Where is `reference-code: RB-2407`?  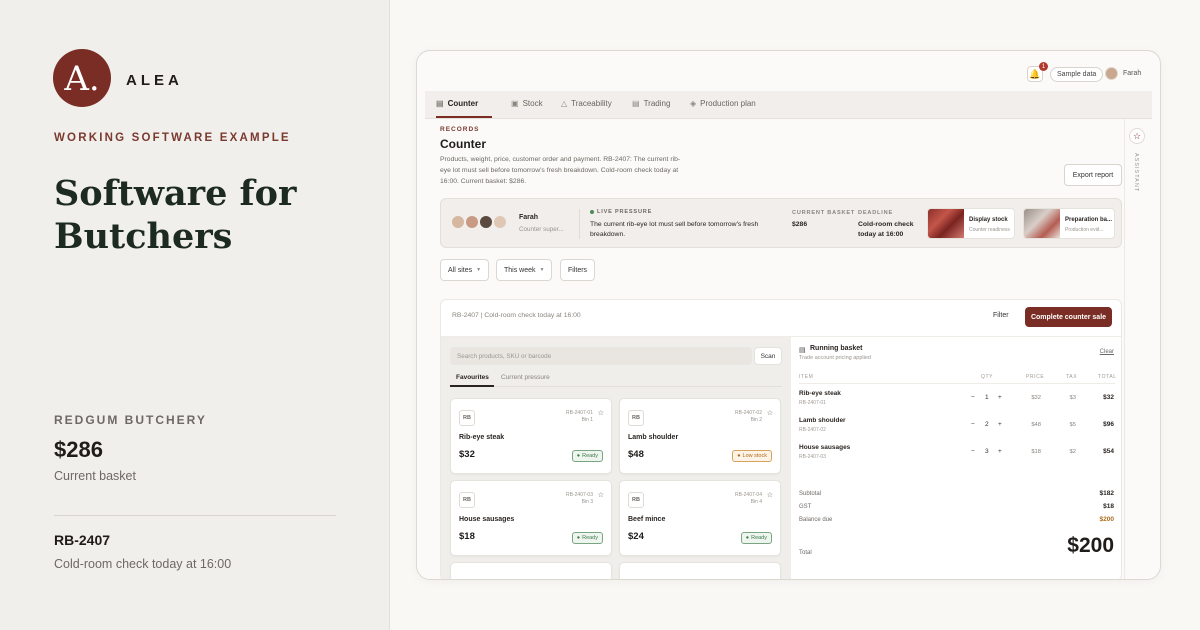 reference-code: RB-2407 is located at coordinates (82, 540).